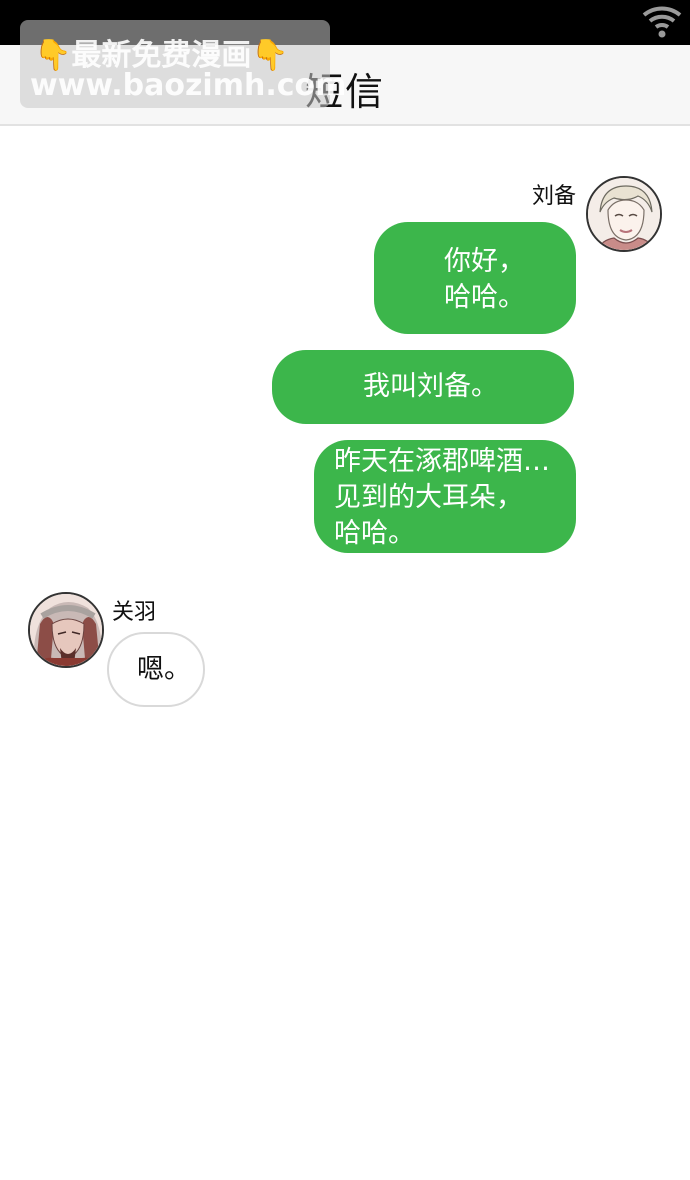 The width and height of the screenshot is (690, 1180). I want to click on sender-name-guanyu: 关羽, so click(134, 612).